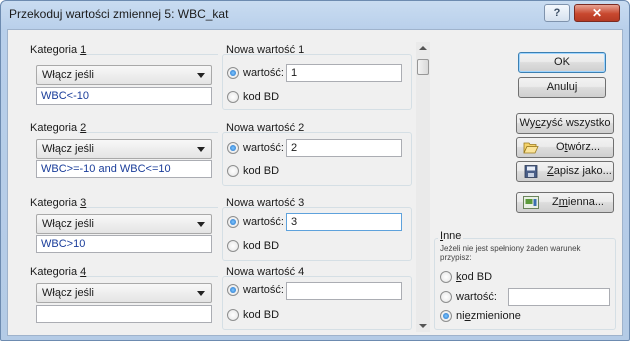  I want to click on new-value-1-value-text: 1, so click(294, 73).